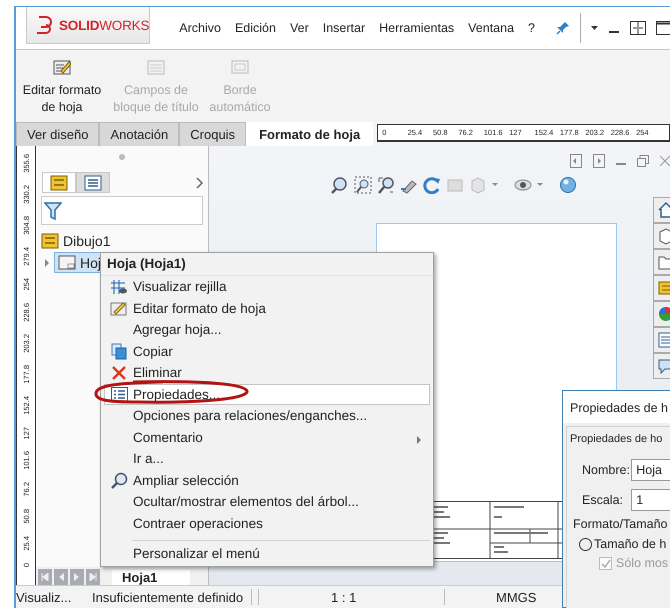  I want to click on tile-left-icon, so click(576, 161).